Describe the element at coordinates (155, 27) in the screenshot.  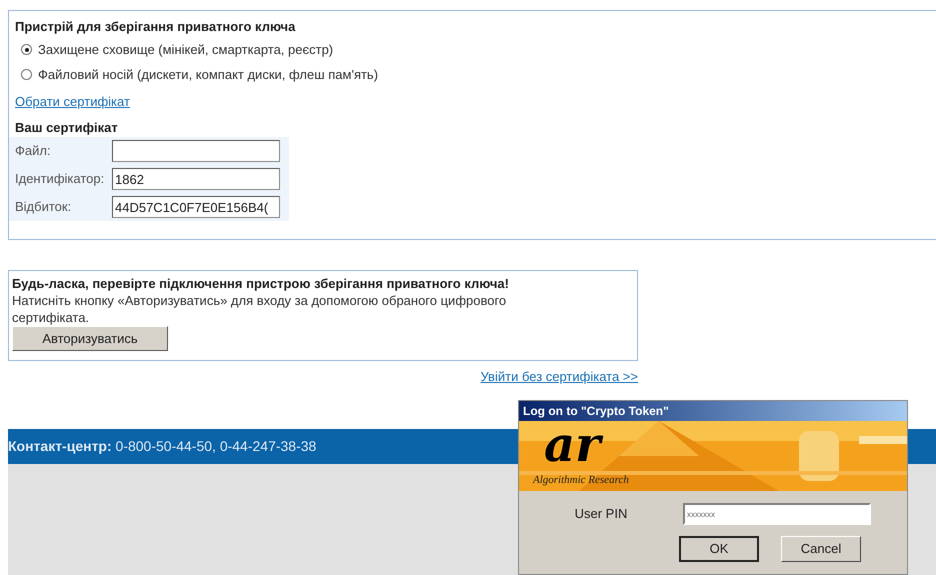
I see `panel-title: Пристрій для зберігання приватного ключа` at that location.